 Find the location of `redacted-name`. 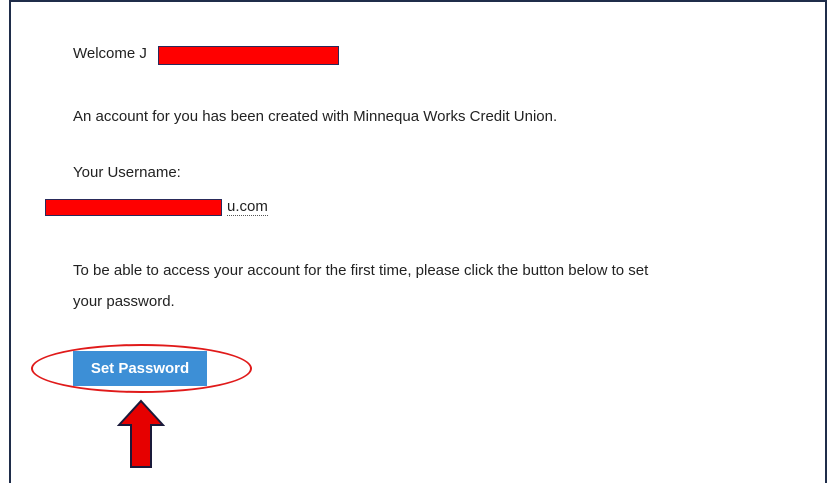

redacted-name is located at coordinates (248, 55).